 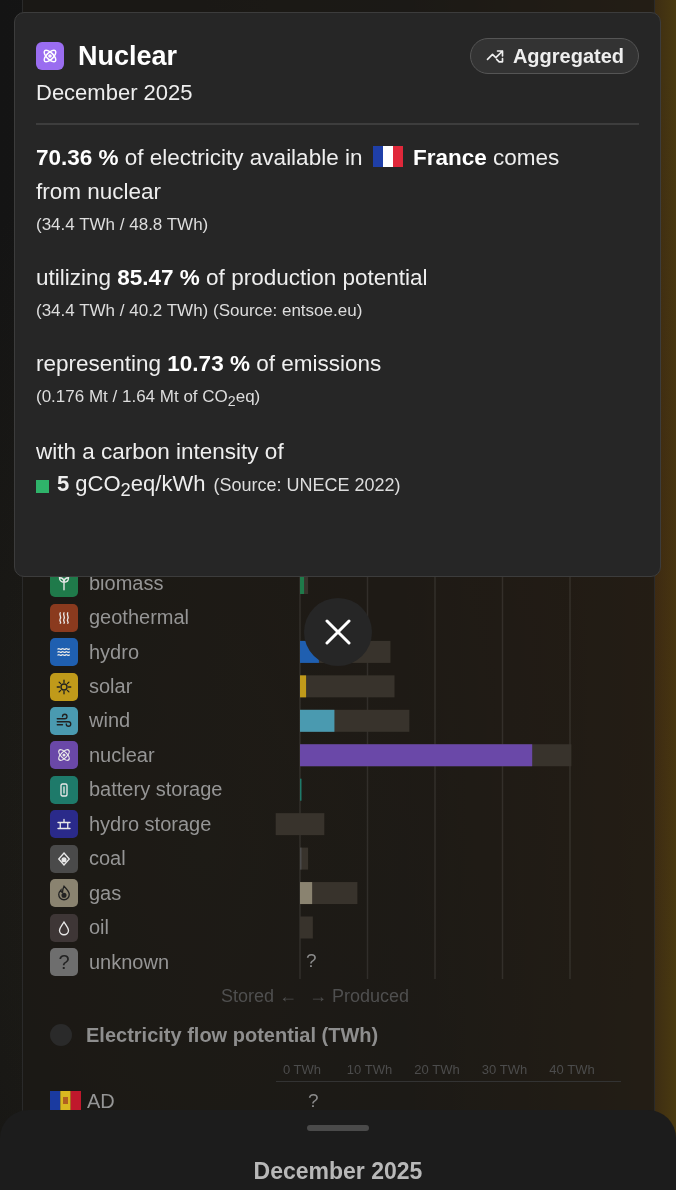 I want to click on source-label: geothermal, so click(x=139, y=618).